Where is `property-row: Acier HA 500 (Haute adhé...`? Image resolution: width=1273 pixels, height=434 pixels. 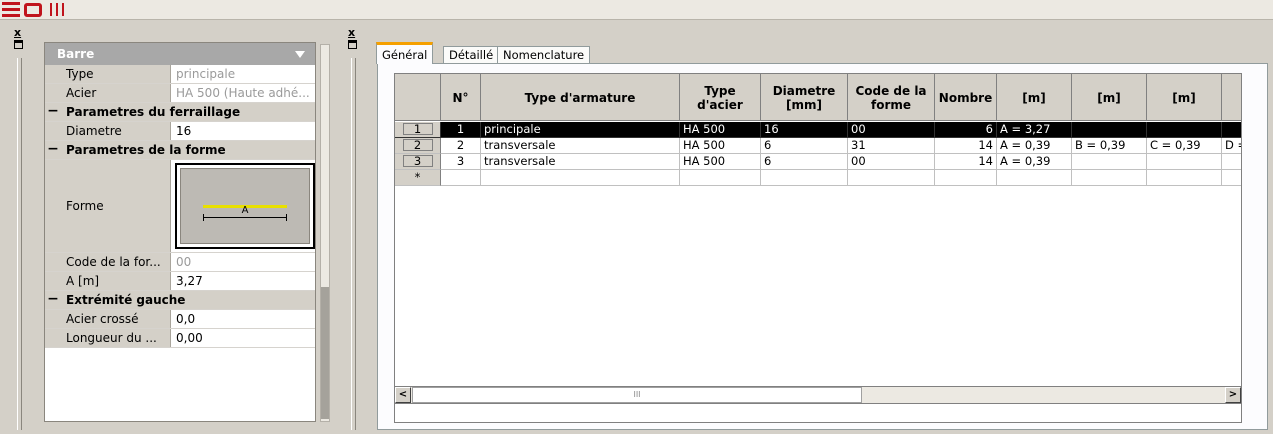 property-row: Acier HA 500 (Haute adhé... is located at coordinates (180, 93).